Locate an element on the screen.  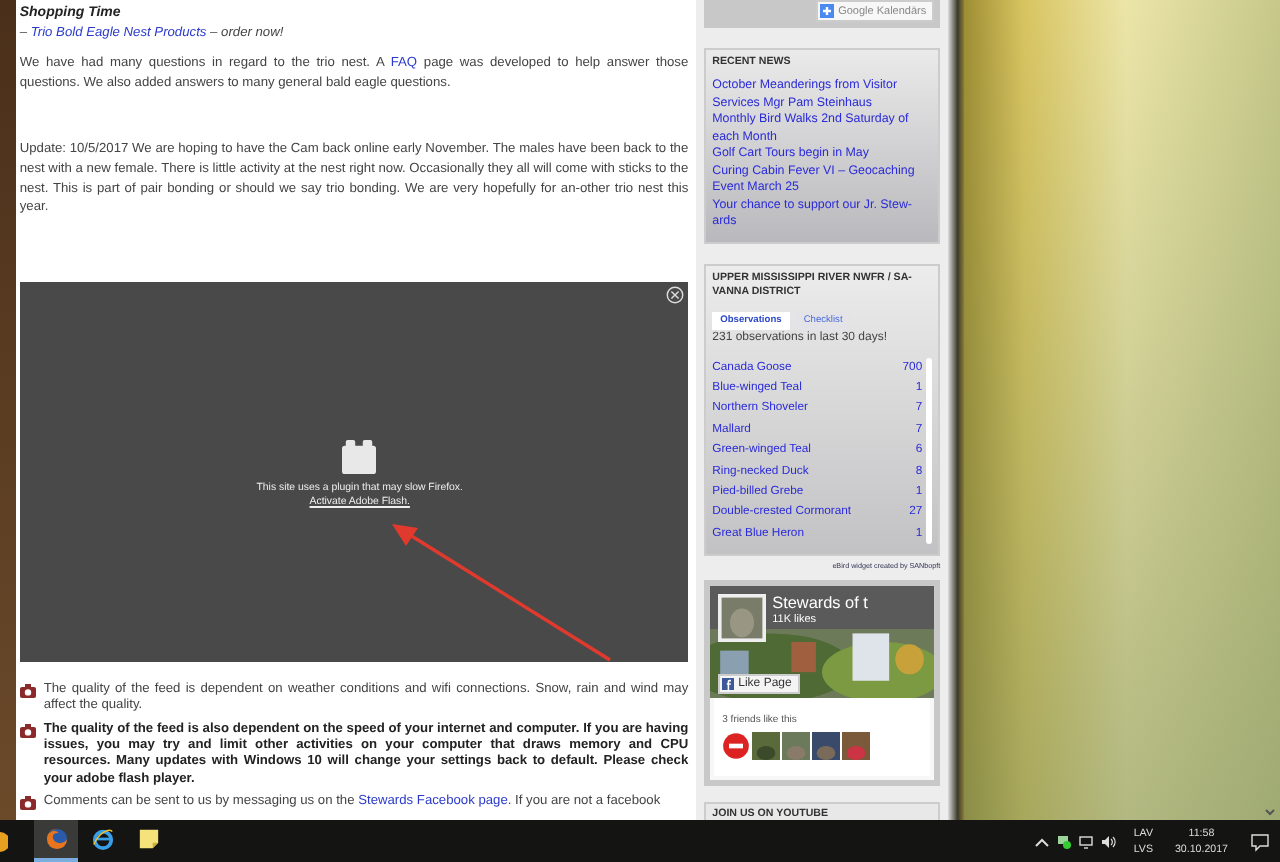
close-icon is located at coordinates (675, 294).